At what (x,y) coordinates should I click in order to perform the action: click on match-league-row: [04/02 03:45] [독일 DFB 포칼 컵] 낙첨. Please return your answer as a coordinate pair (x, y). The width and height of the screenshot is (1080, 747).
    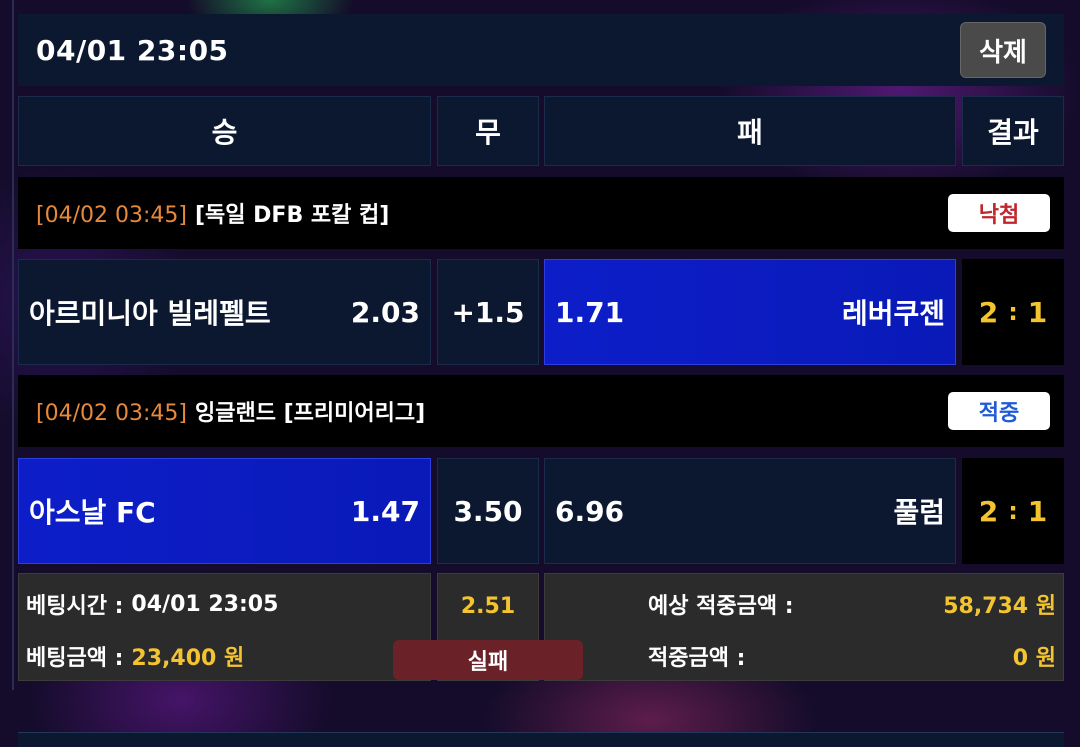
    Looking at the image, I should click on (541, 213).